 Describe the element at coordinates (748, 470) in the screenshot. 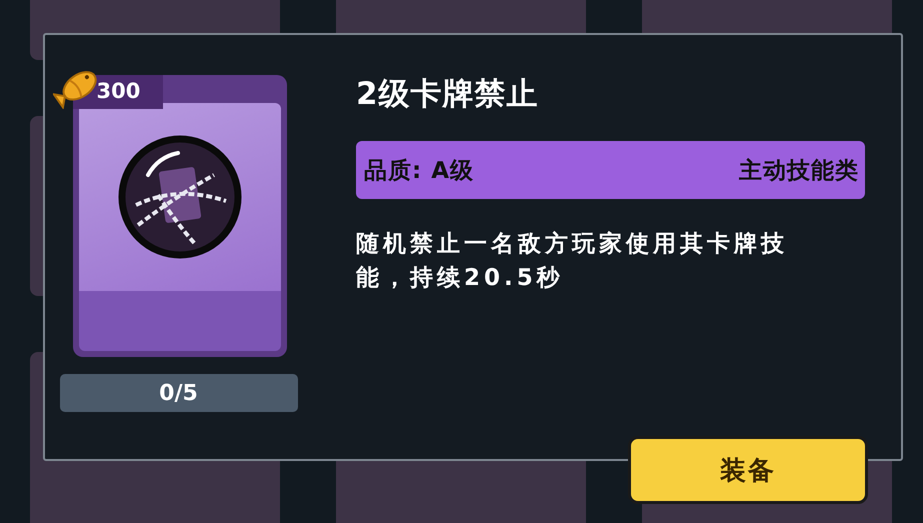

I see `equip-button: 装备` at that location.